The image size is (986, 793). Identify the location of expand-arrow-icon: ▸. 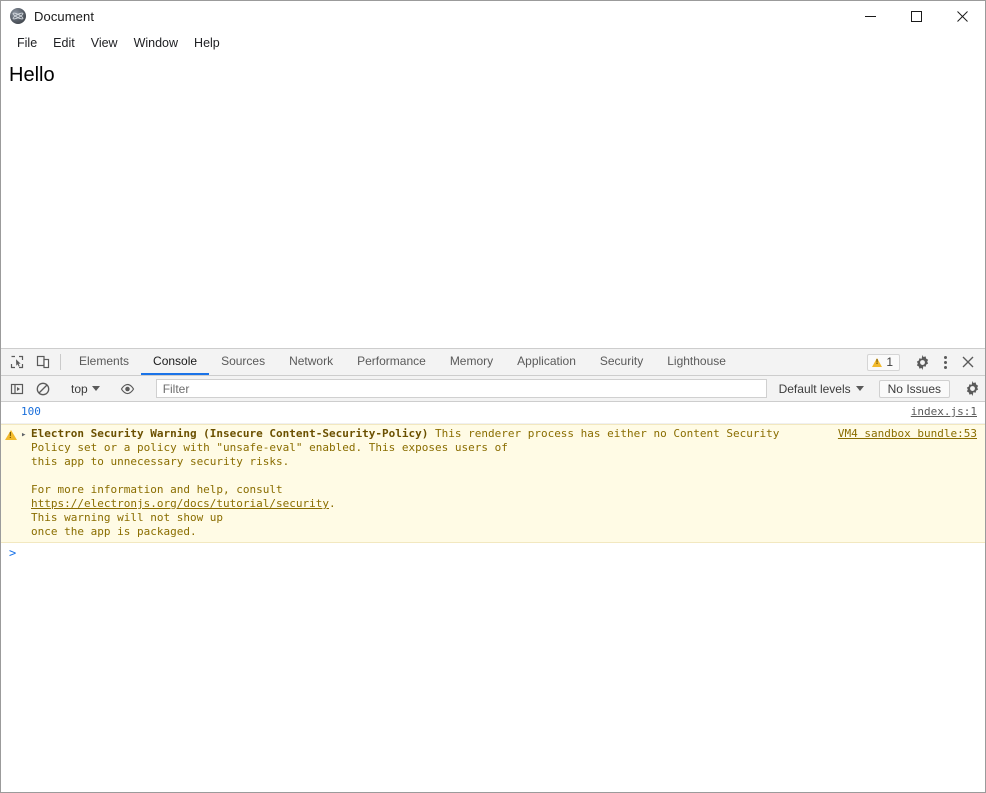
(26, 434).